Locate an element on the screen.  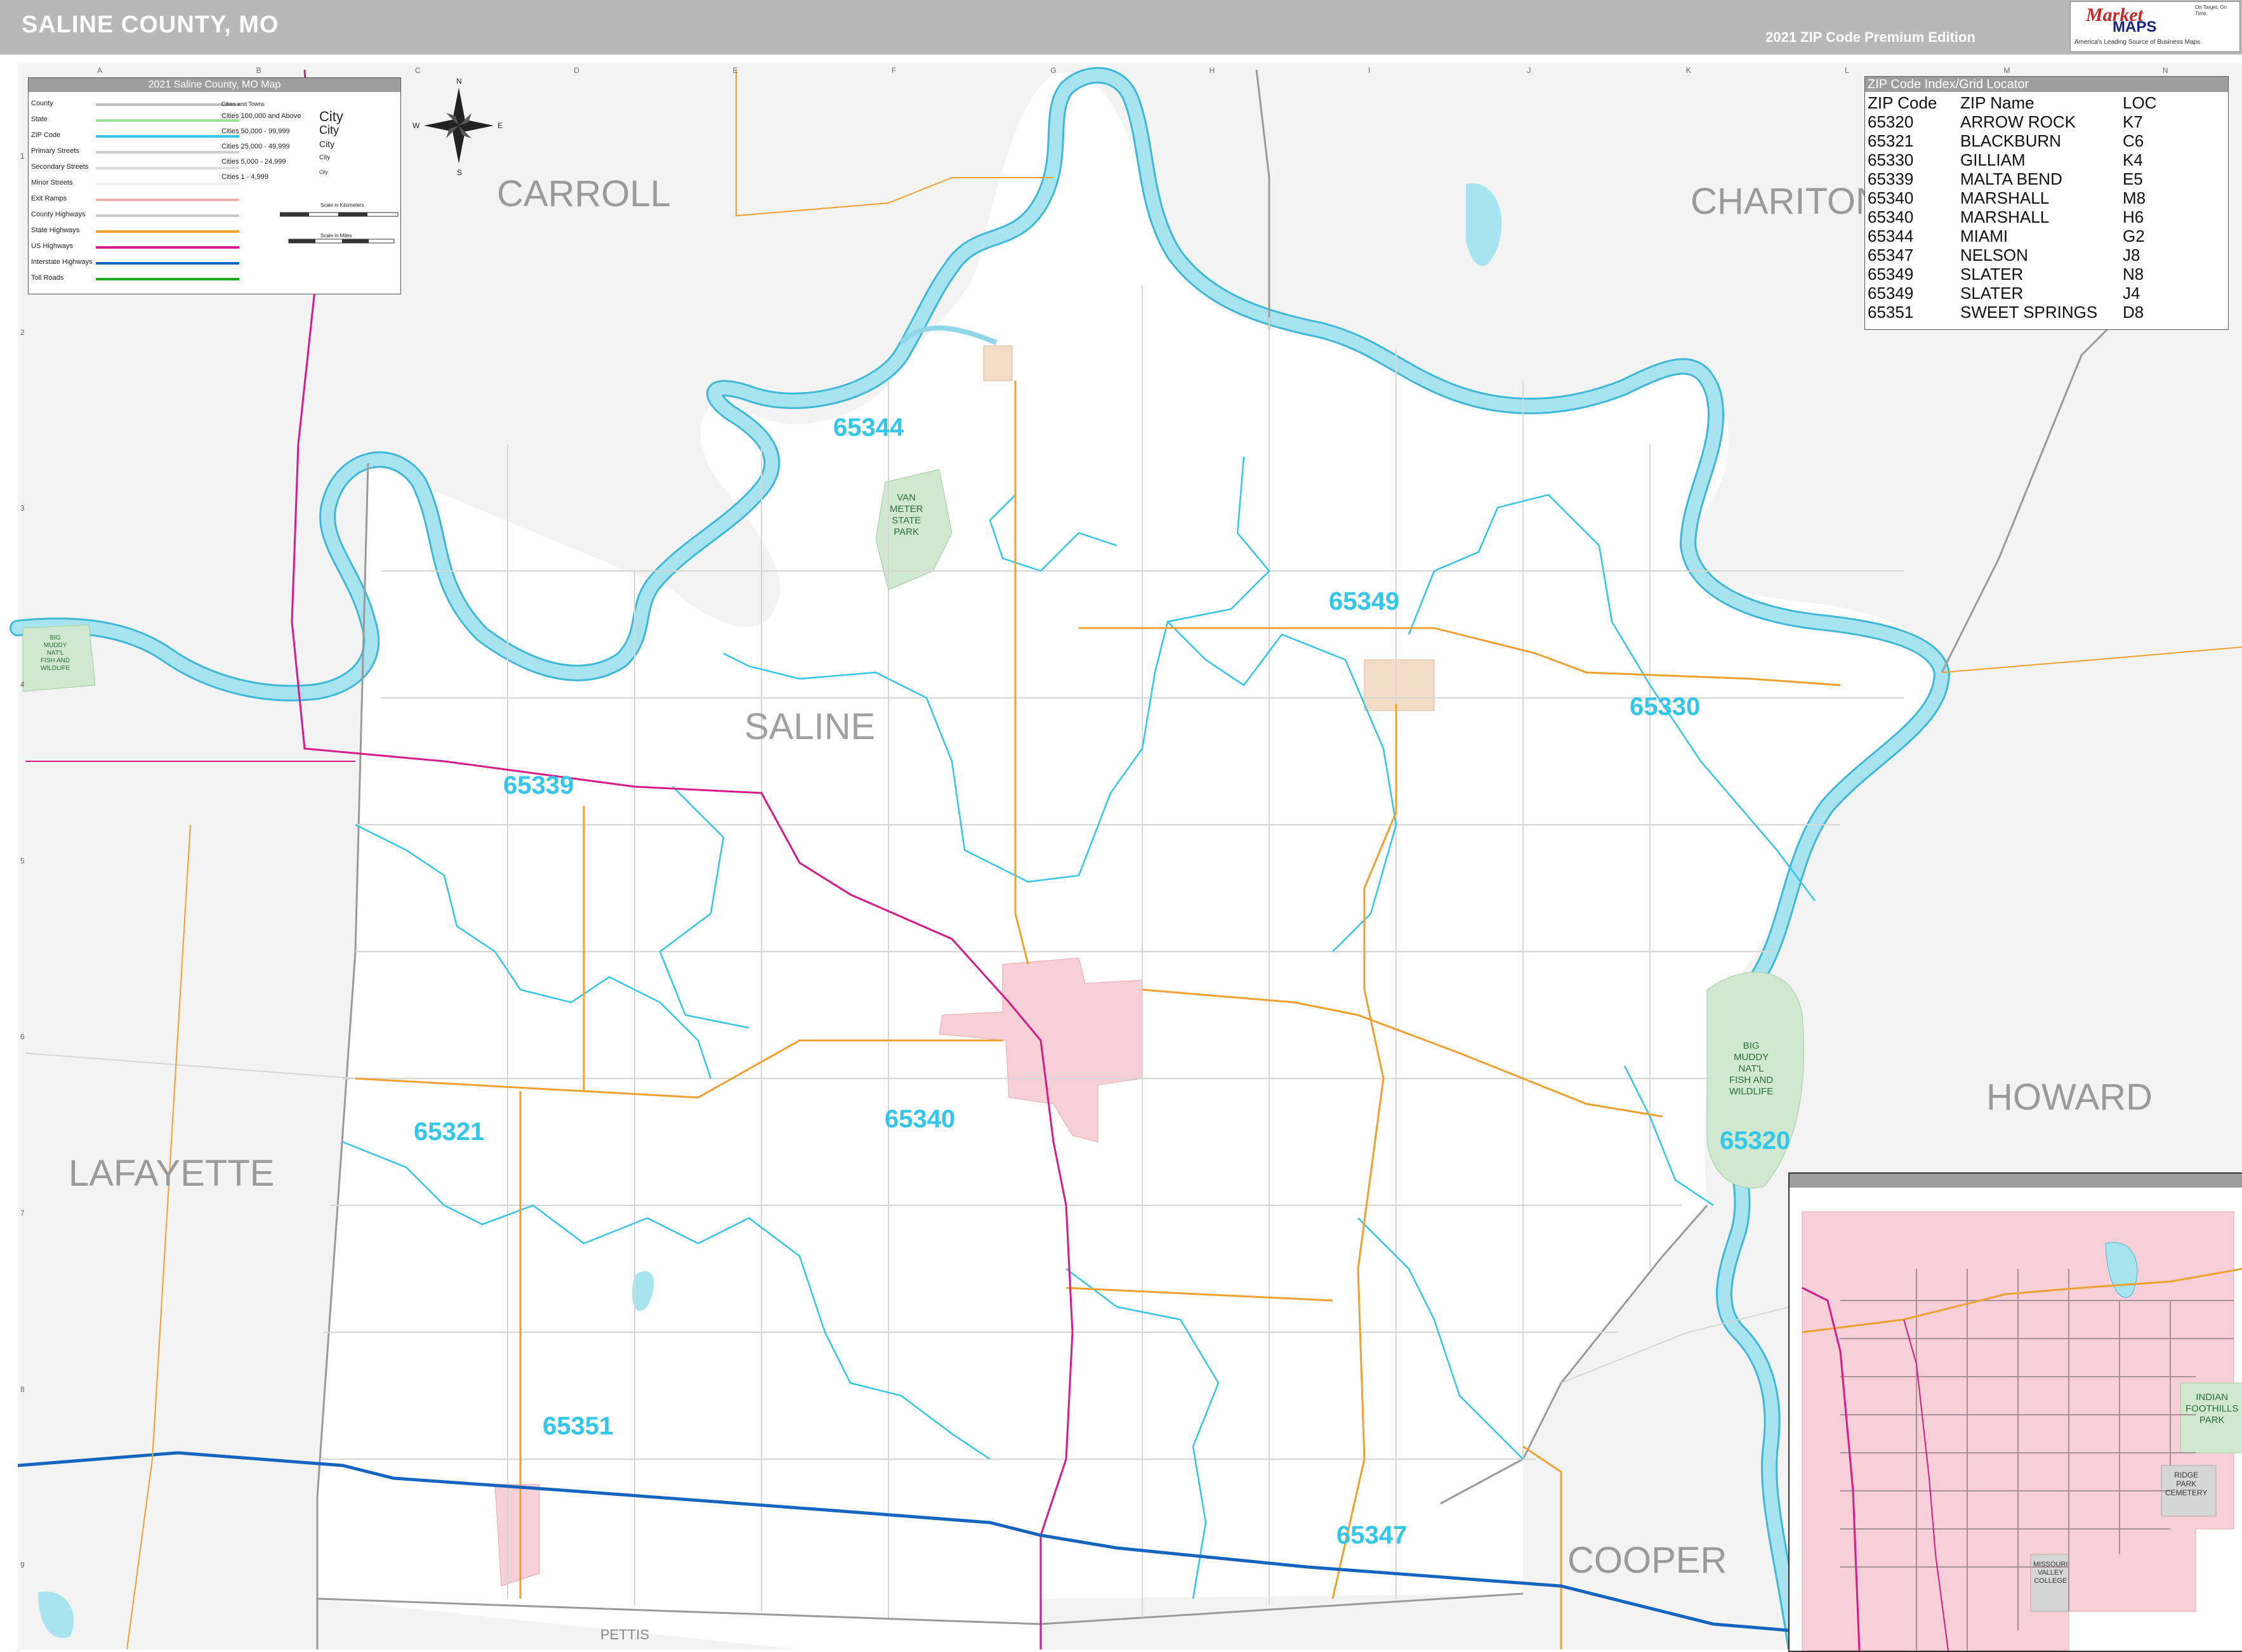
grid-row-label: 7 is located at coordinates (22, 1212).